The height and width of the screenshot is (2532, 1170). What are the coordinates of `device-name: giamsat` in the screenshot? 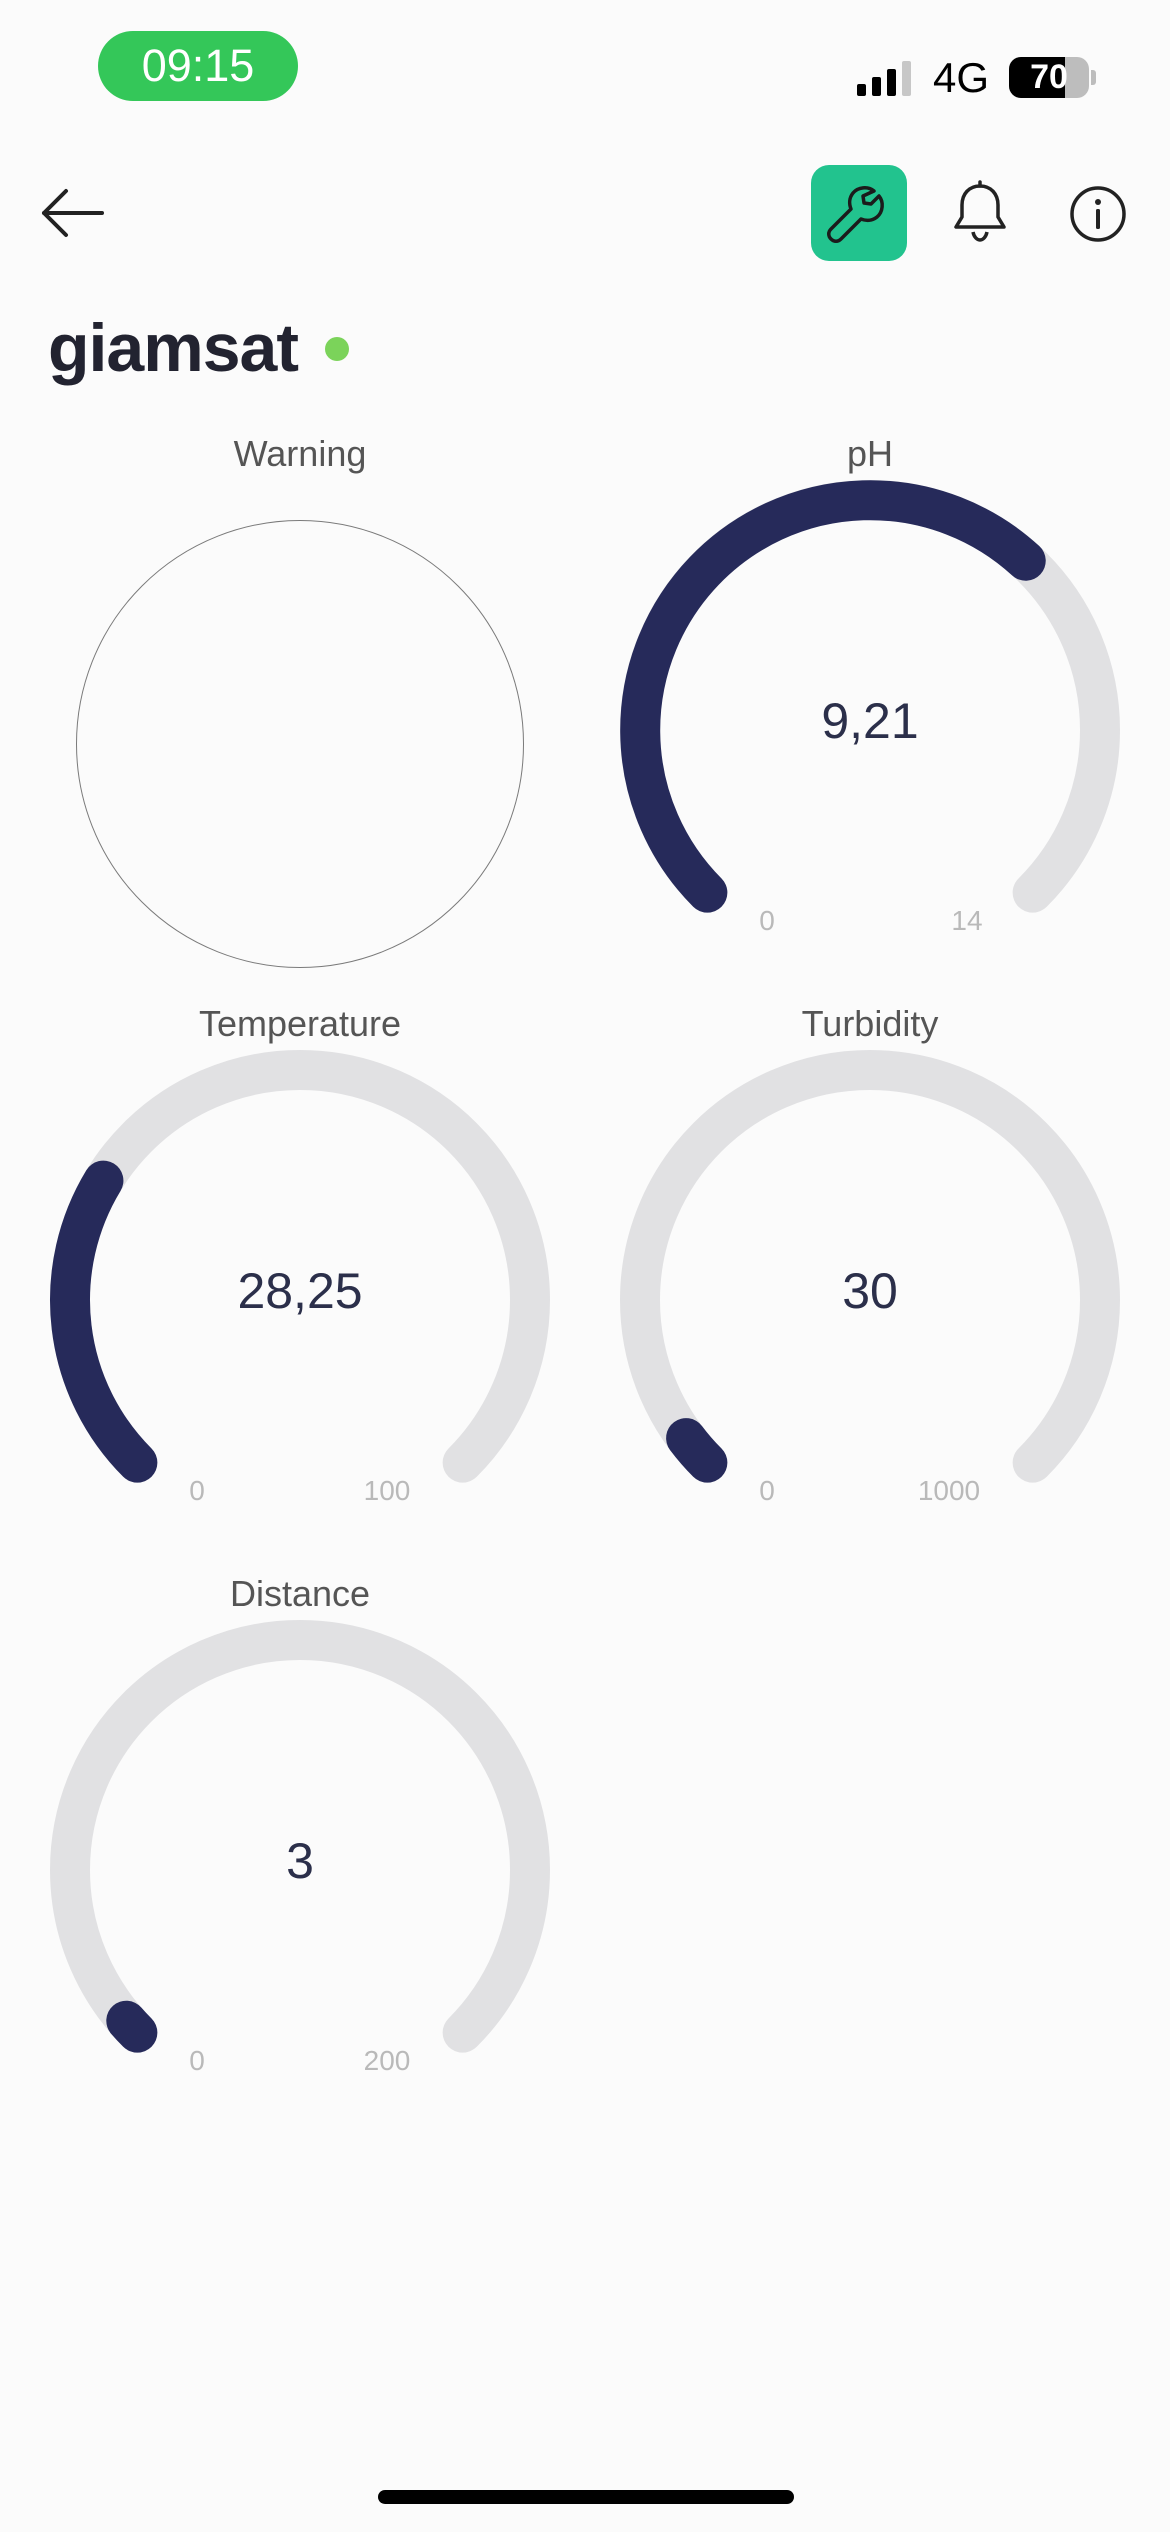 It's located at (173, 348).